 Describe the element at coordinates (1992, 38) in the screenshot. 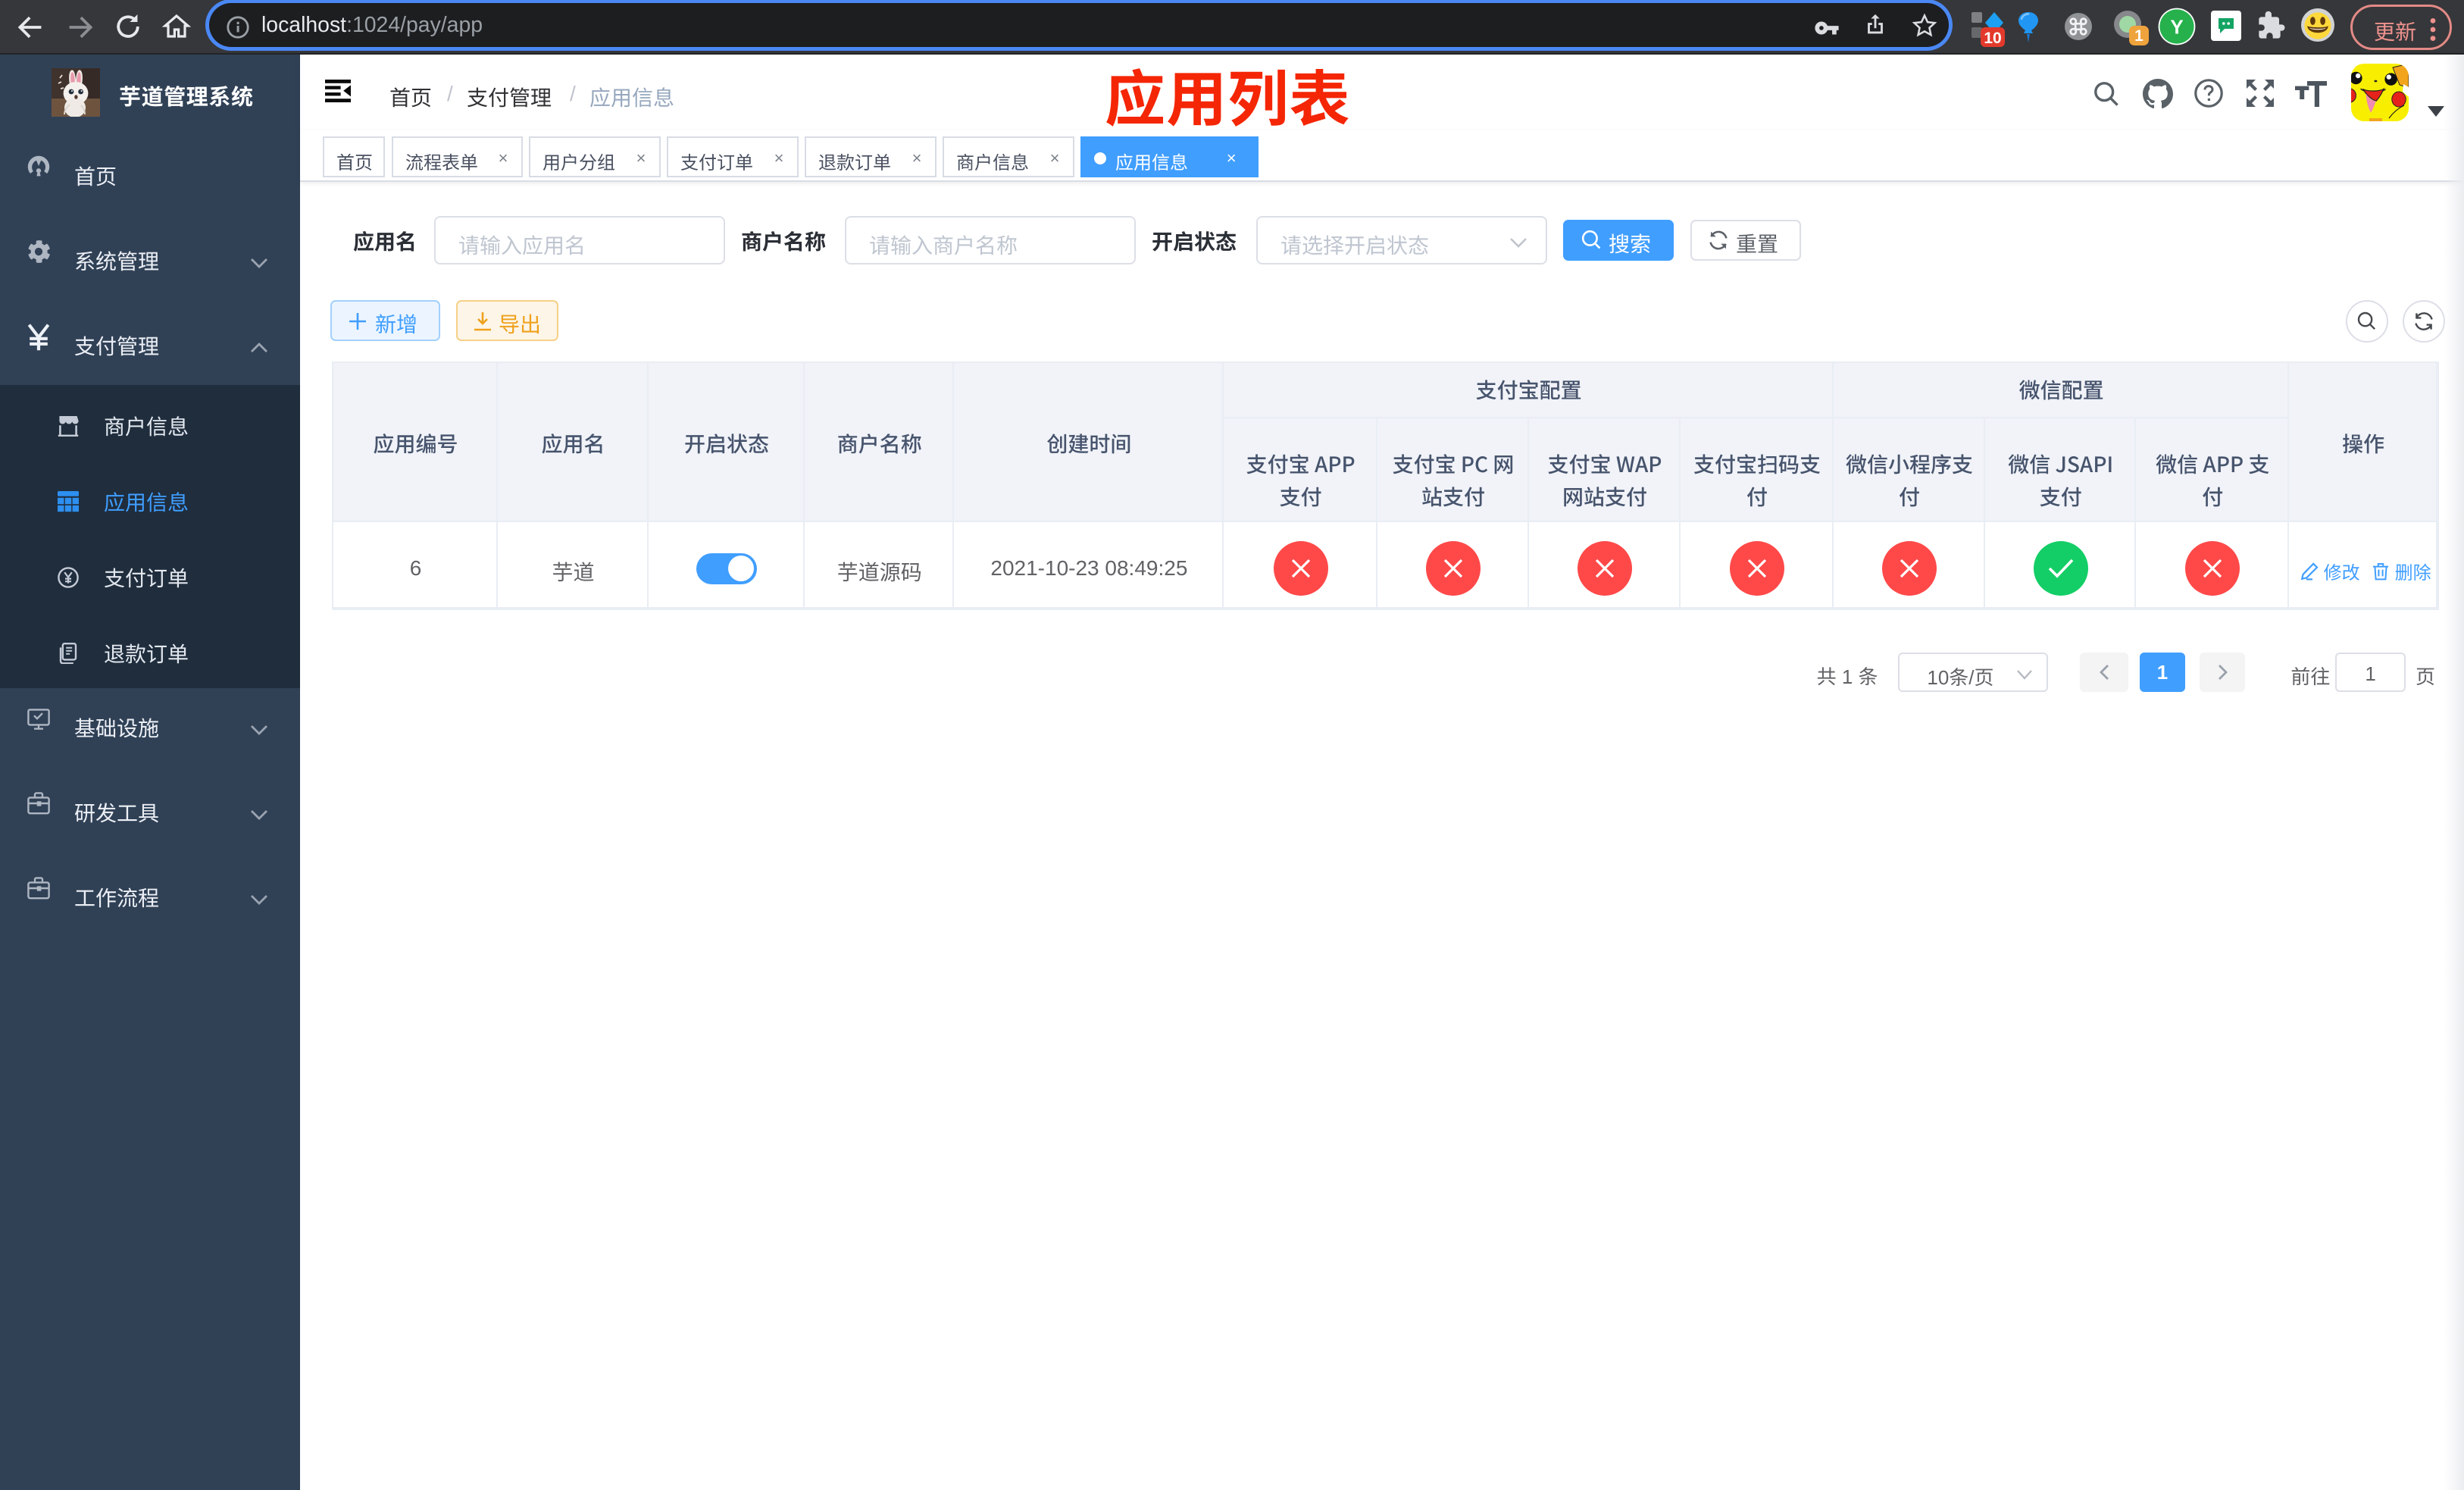

I see `svg-text: 10` at that location.